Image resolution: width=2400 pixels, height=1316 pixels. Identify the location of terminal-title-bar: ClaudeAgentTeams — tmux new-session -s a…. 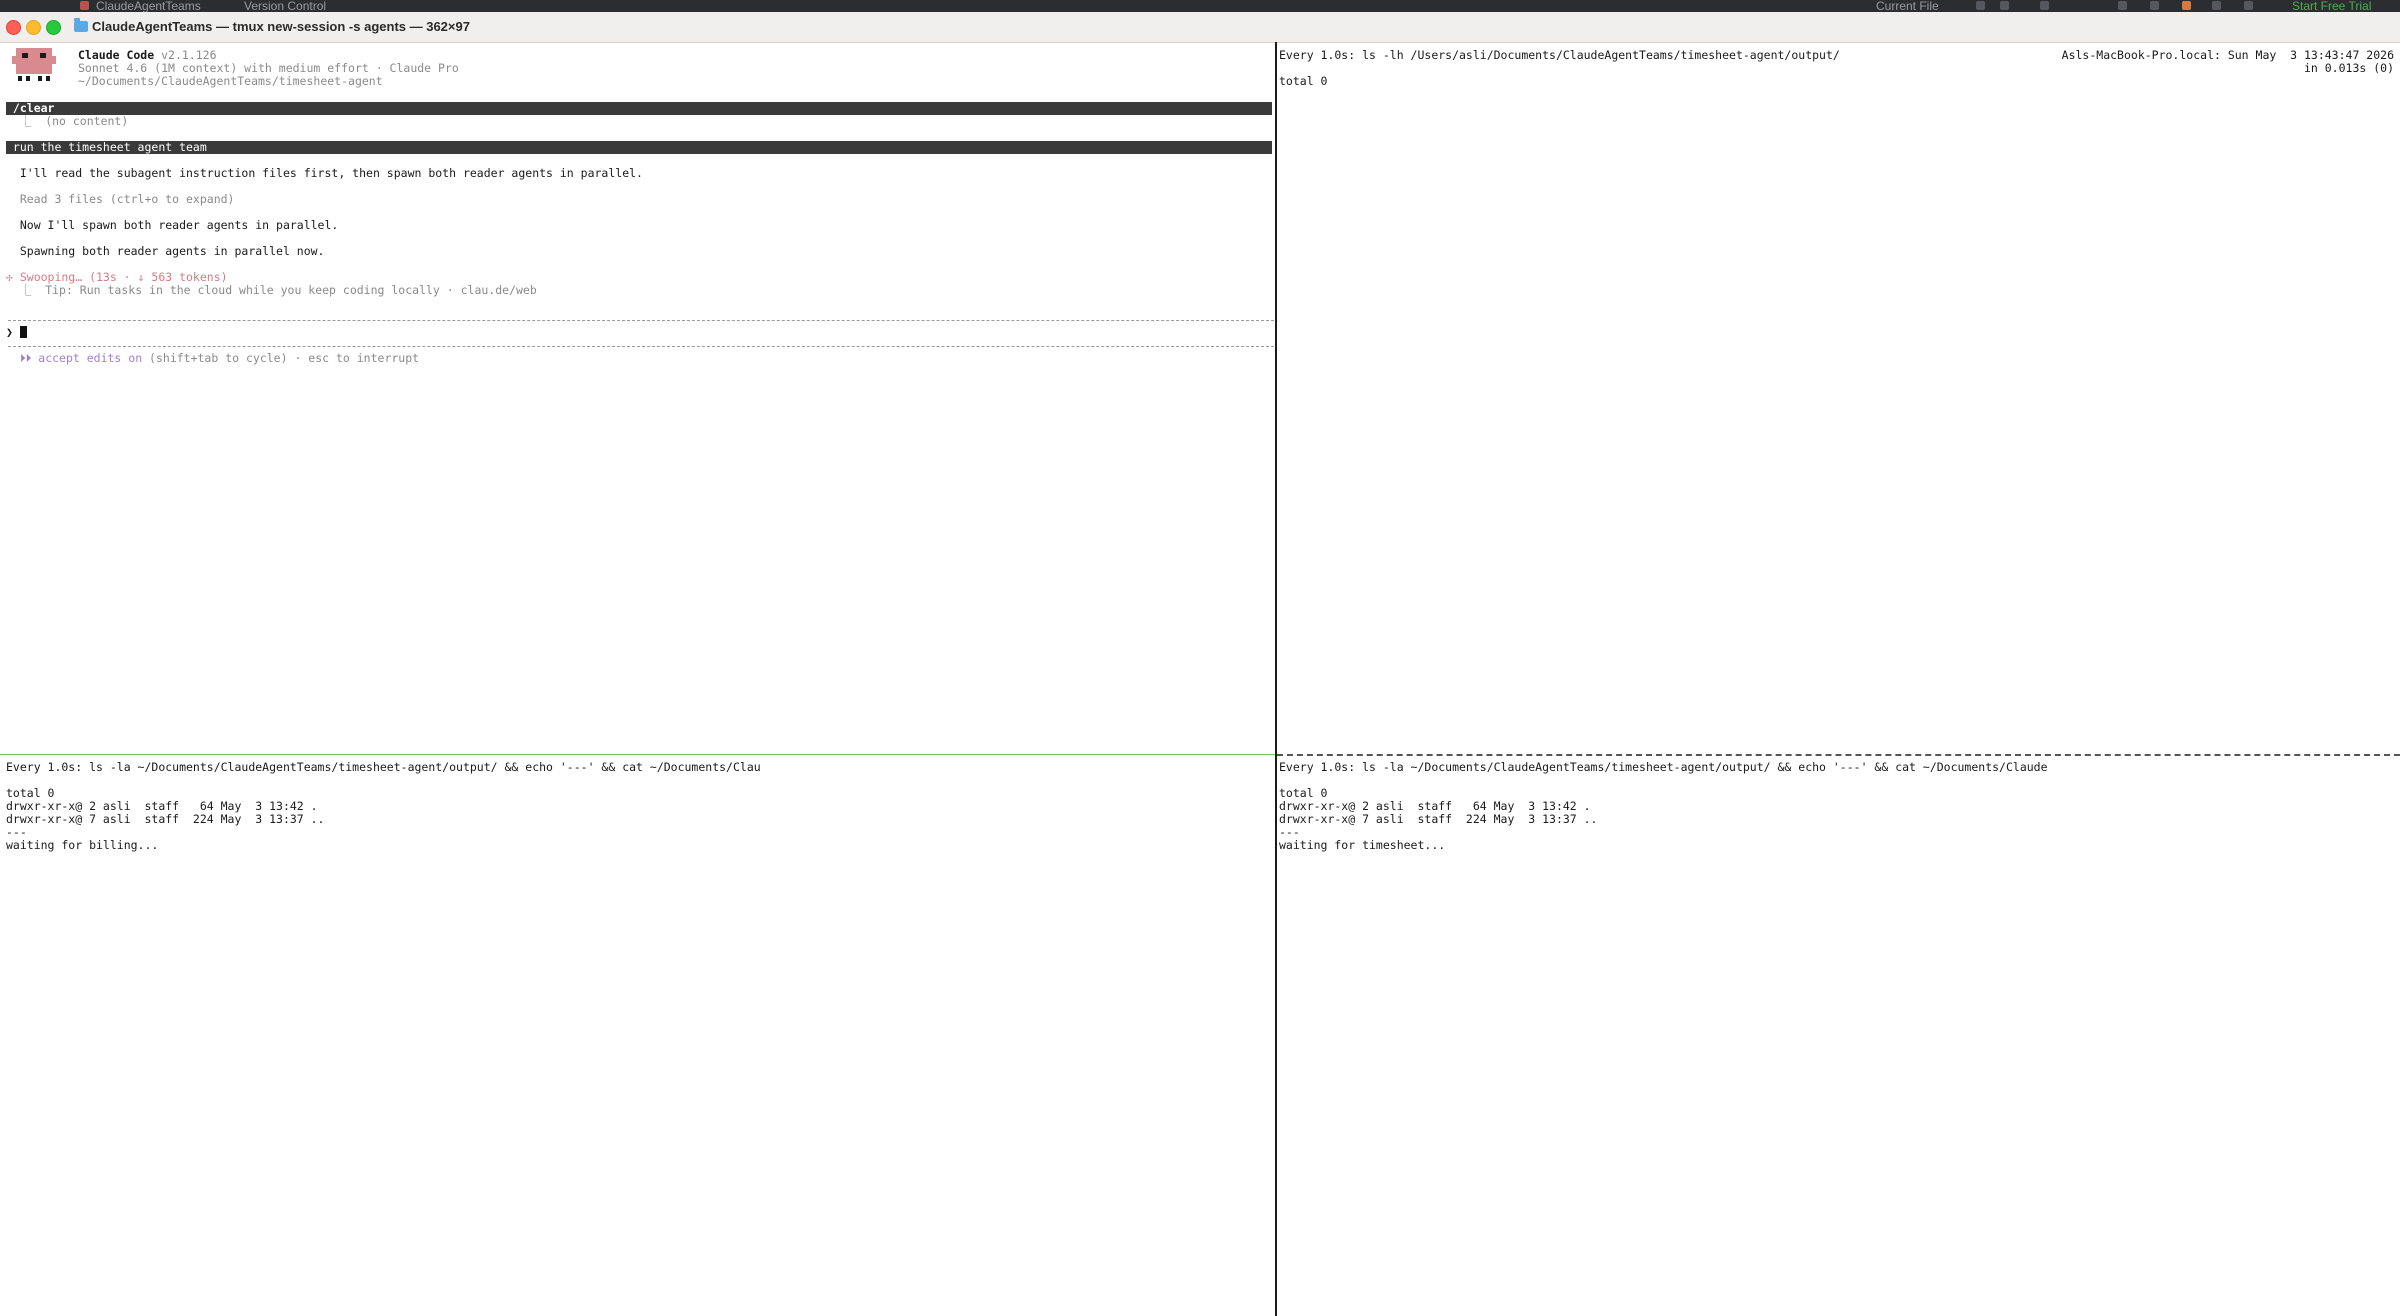
(1200, 27).